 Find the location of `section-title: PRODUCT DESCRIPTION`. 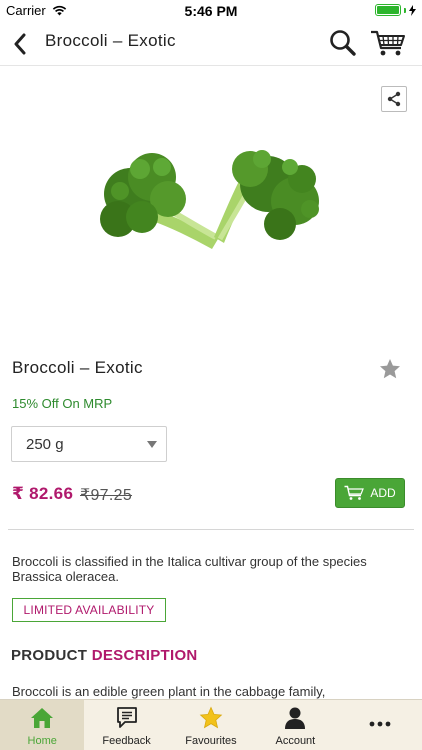

section-title: PRODUCT DESCRIPTION is located at coordinates (104, 655).